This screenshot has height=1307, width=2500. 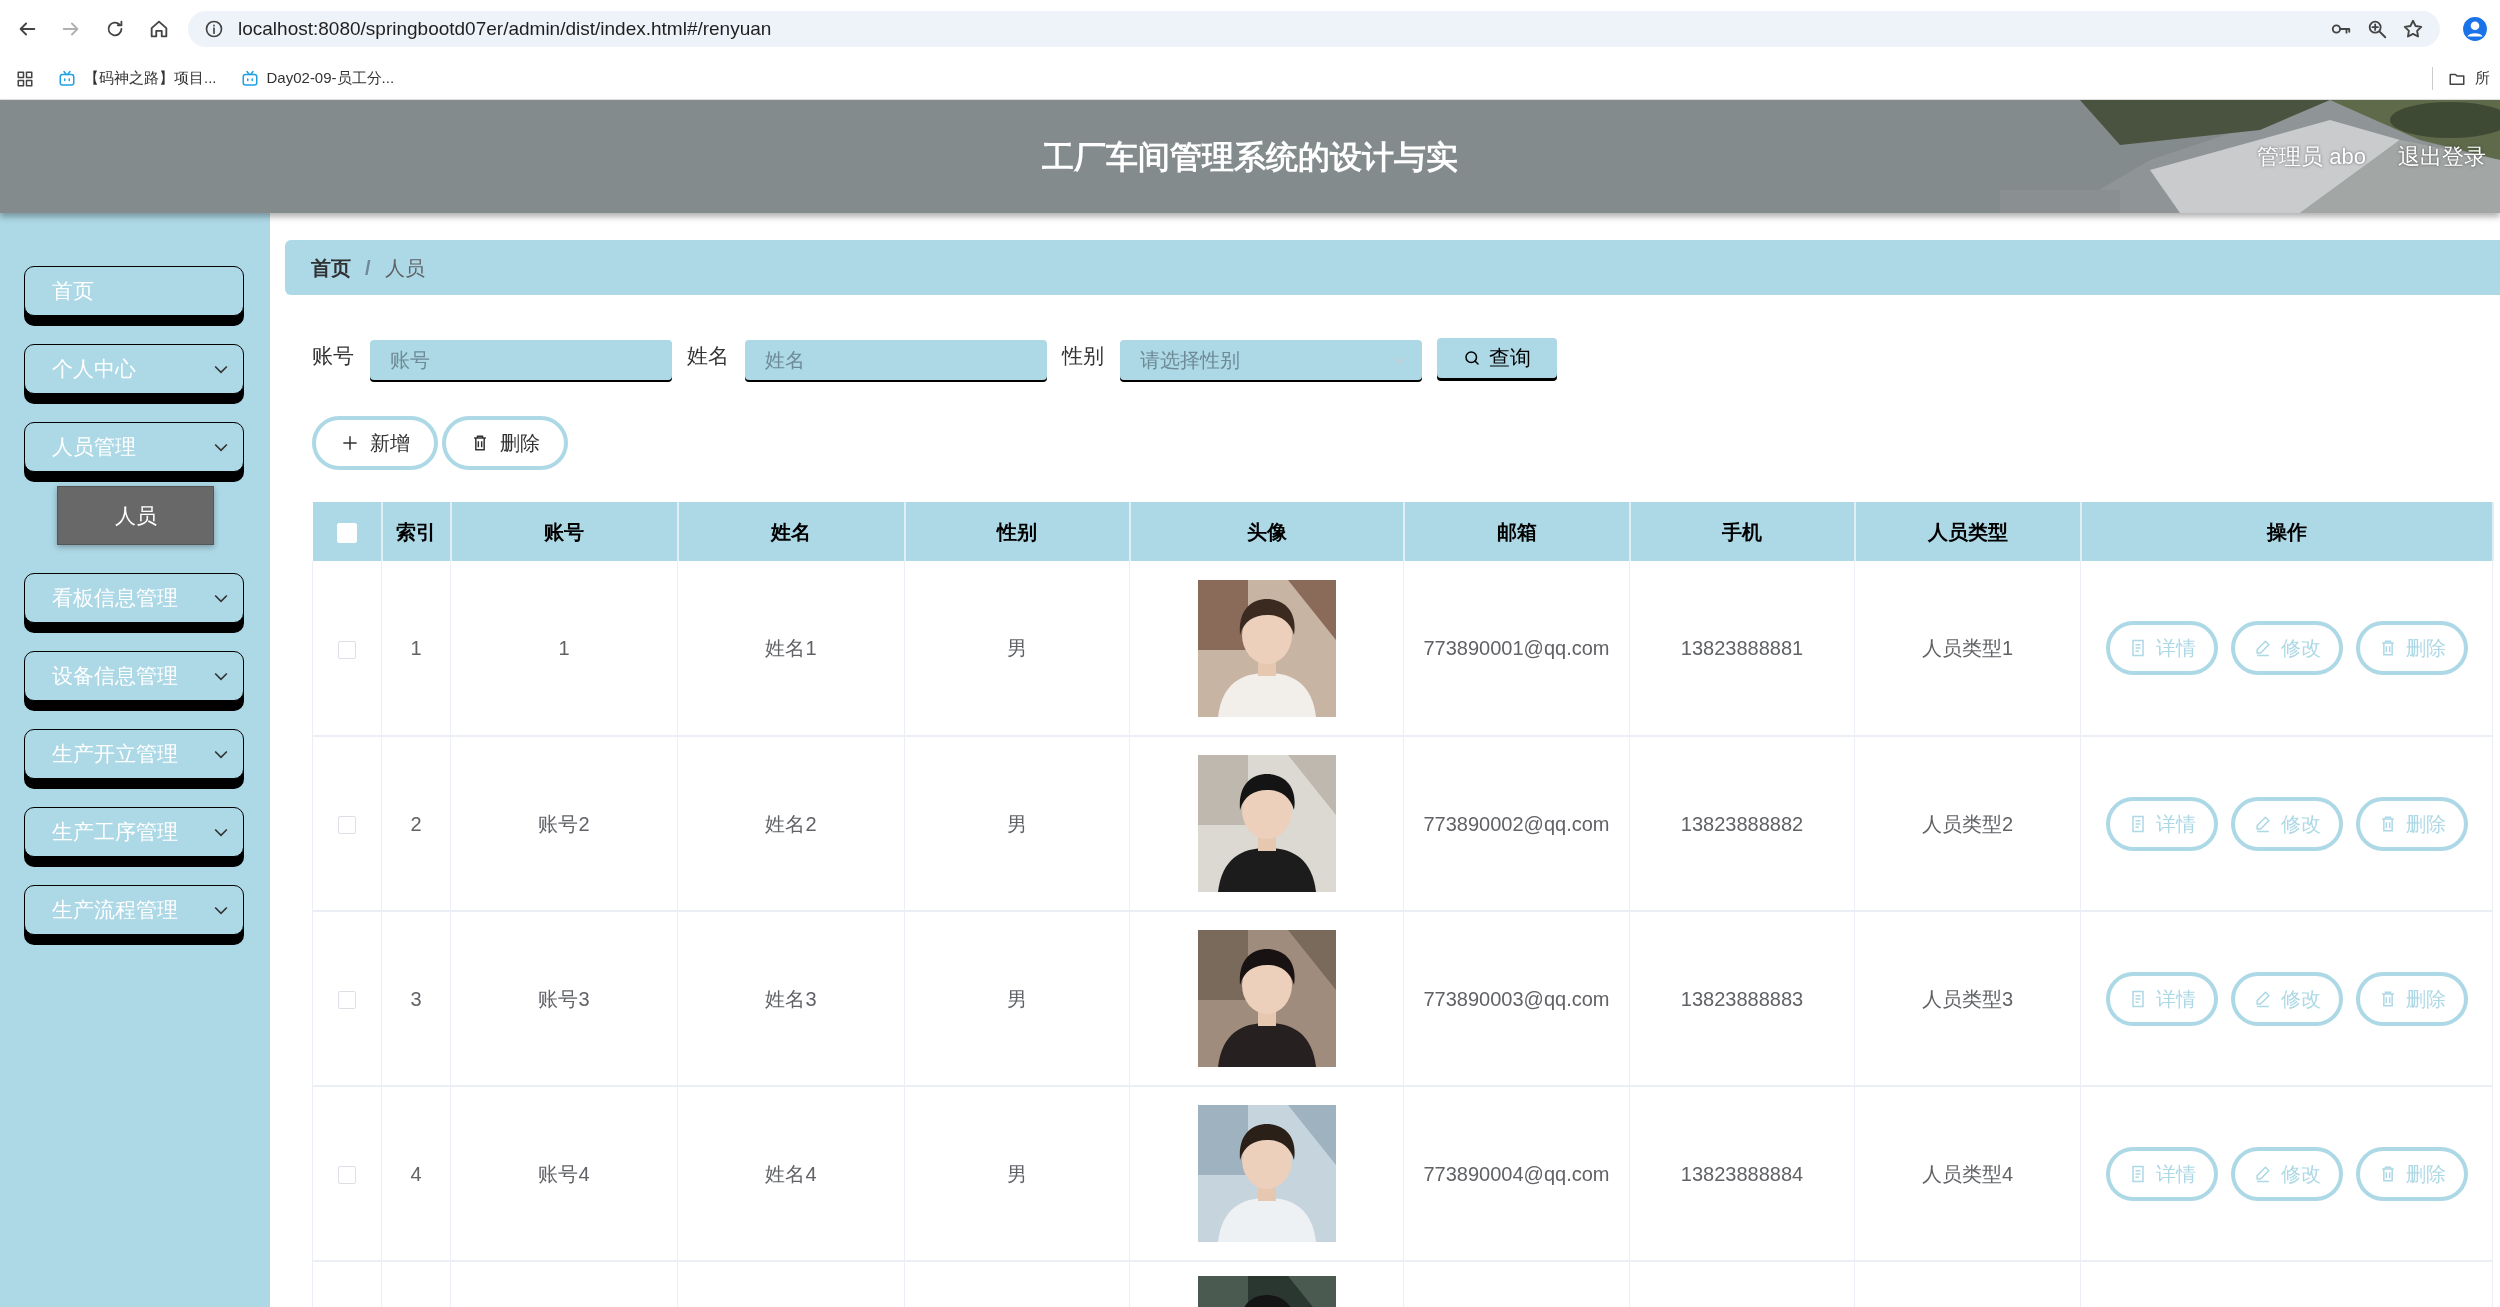 I want to click on table-cell: 姓名4, so click(x=791, y=1173).